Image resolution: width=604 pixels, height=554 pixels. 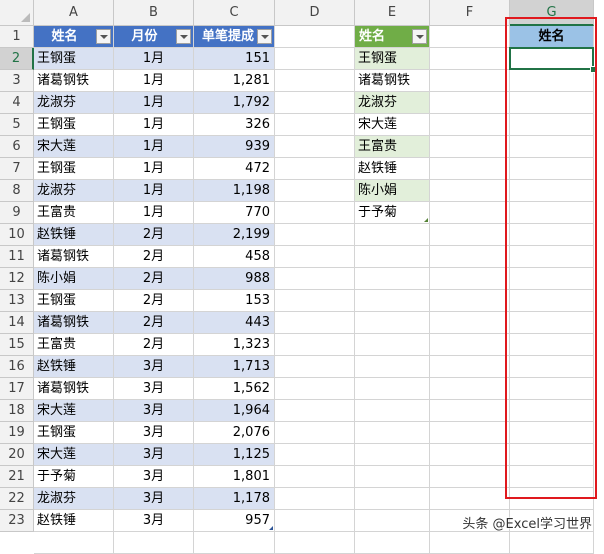 I want to click on column-header-f: F, so click(x=470, y=13).